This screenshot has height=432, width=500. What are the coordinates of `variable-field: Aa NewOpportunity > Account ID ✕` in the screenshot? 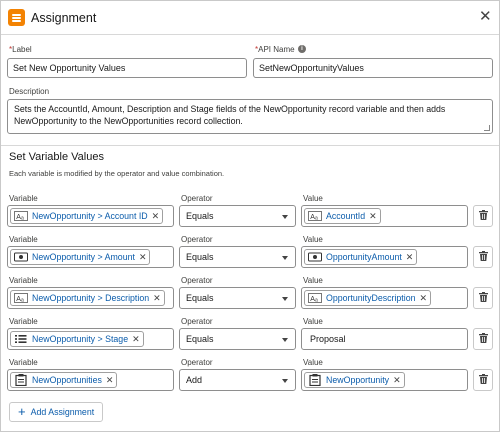 It's located at (90, 216).